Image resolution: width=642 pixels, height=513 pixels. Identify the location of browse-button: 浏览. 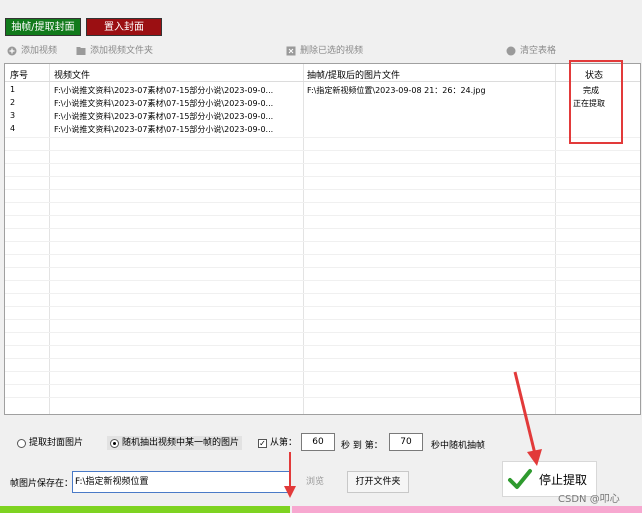
(315, 480).